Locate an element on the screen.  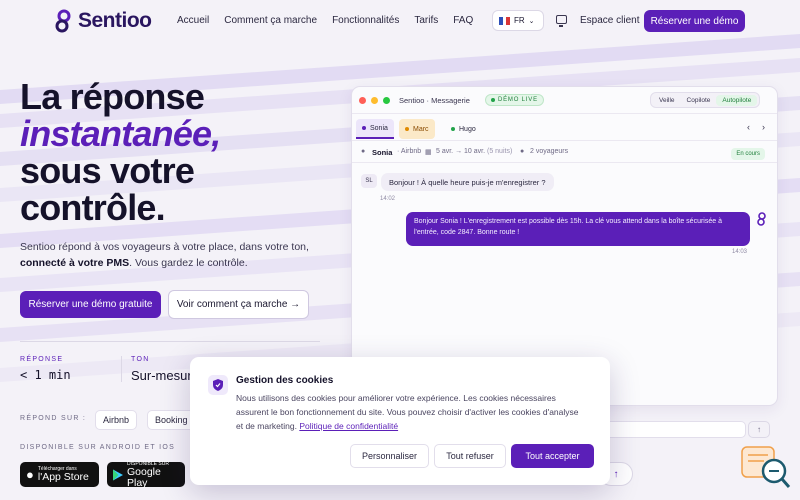
app-store-badge: ● Télécharger dans l'App Store is located at coordinates (59, 474).